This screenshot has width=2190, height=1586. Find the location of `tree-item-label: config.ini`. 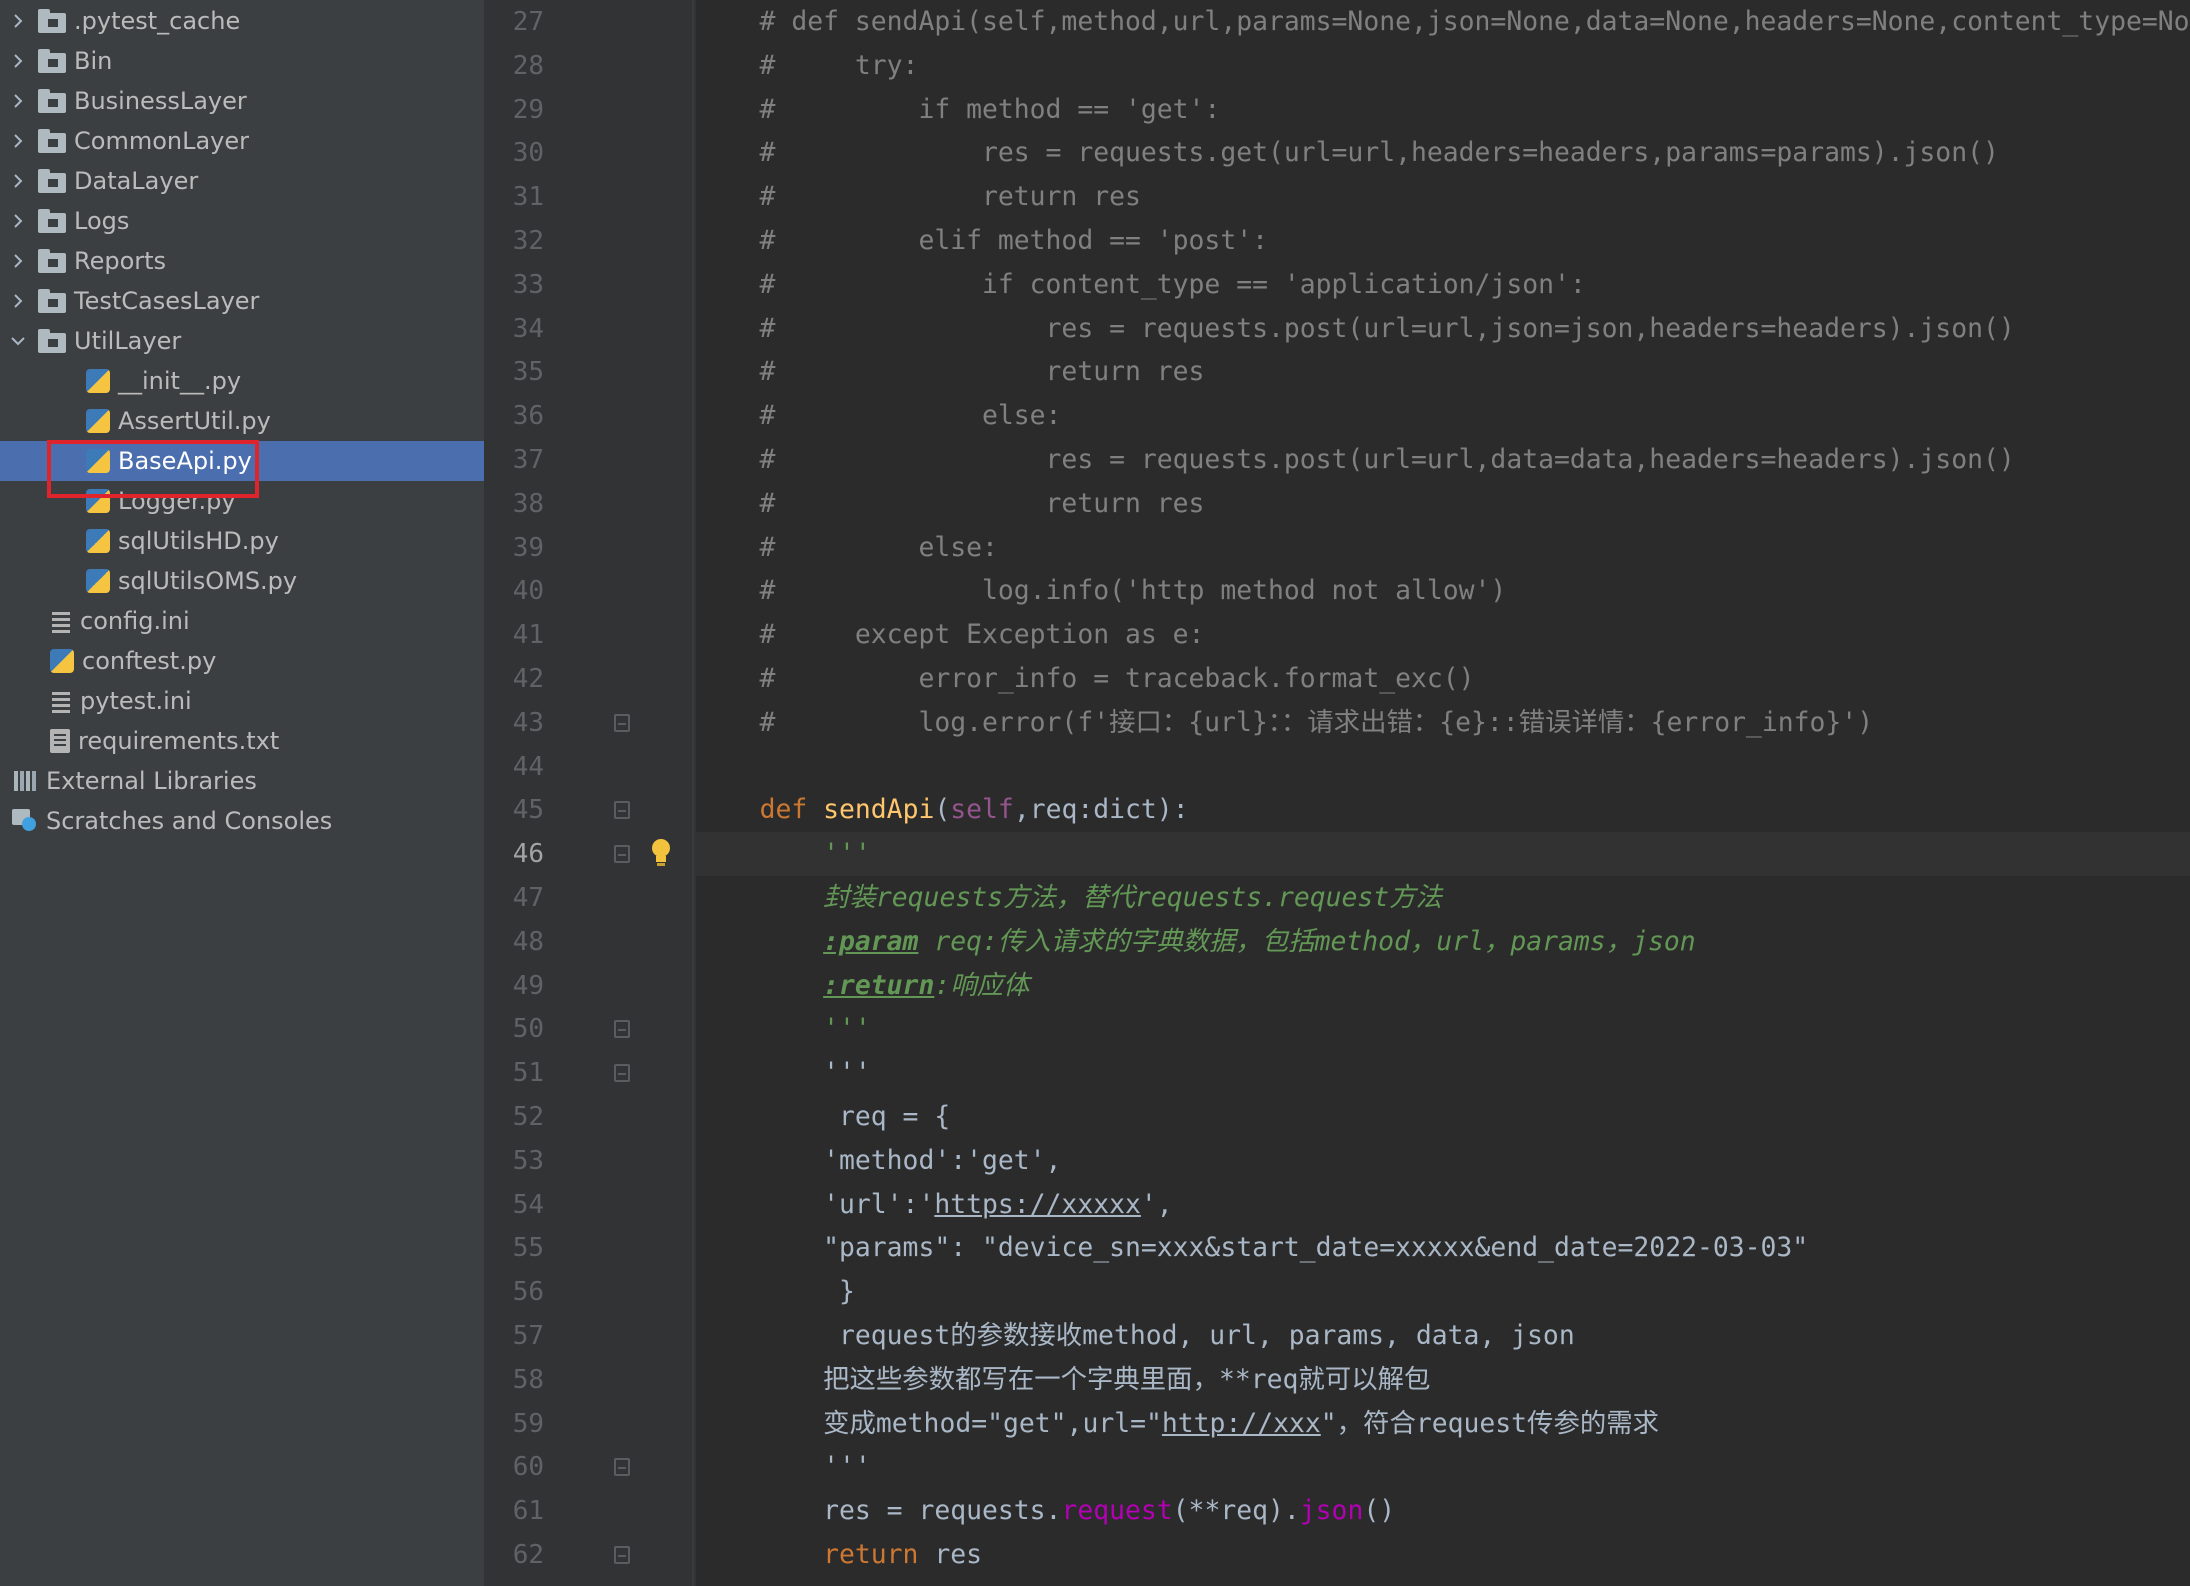

tree-item-label: config.ini is located at coordinates (135, 621).